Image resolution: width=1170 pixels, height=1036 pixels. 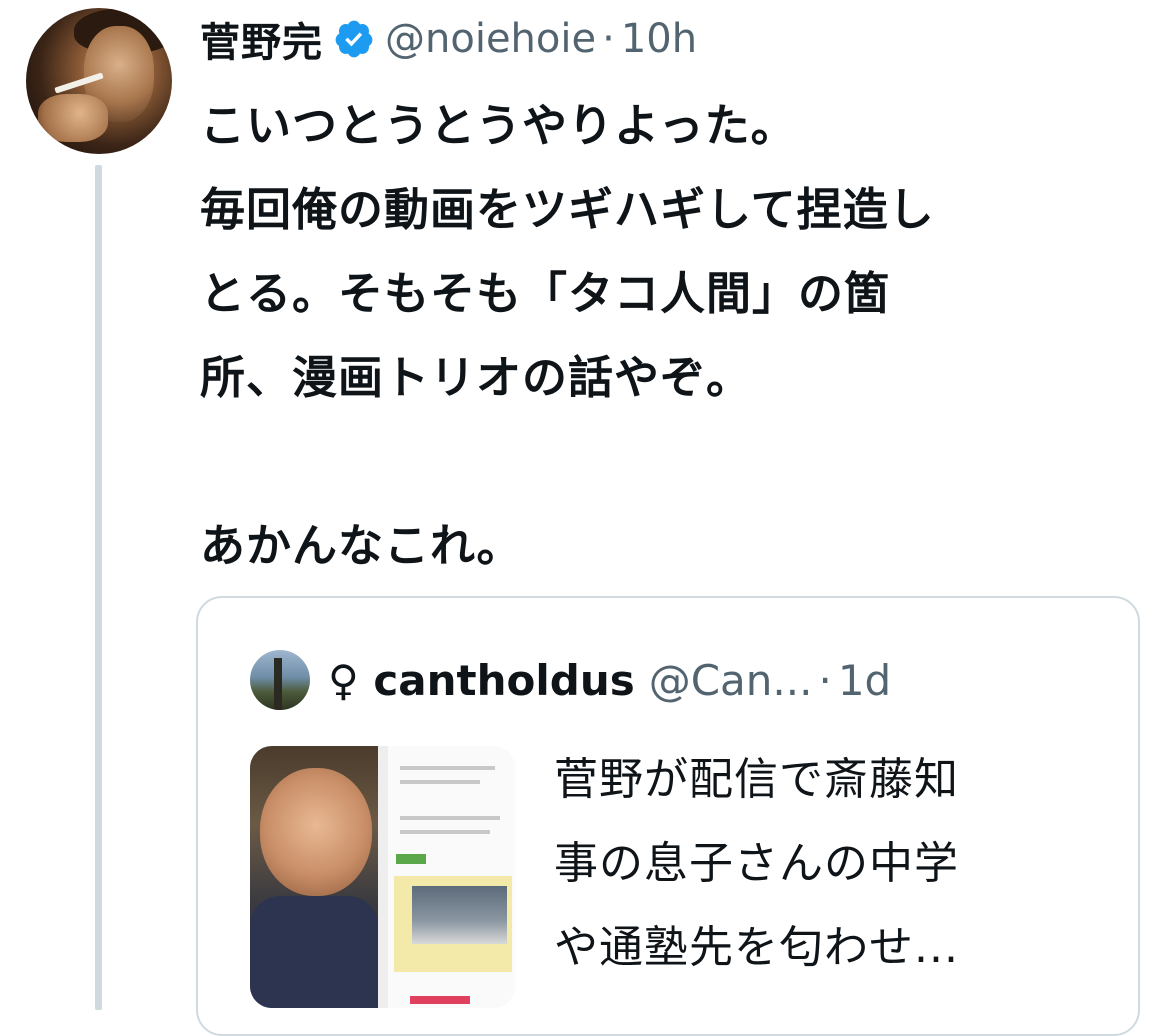 What do you see at coordinates (567, 209) in the screenshot?
I see `tweet-text-line: 毎回俺の動画をツギハギして捏造し` at bounding box center [567, 209].